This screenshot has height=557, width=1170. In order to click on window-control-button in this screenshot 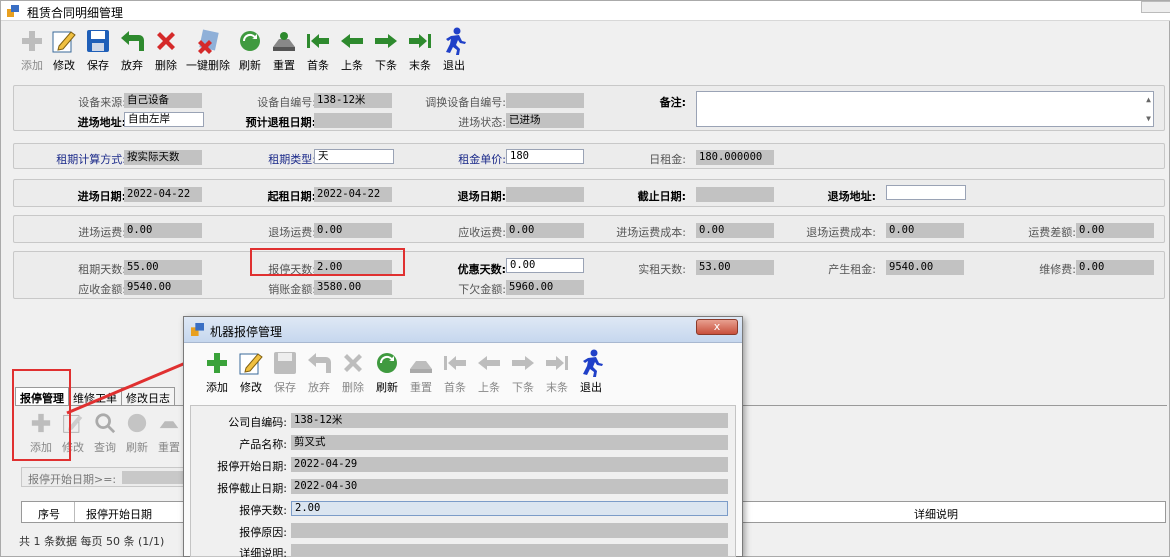, I will do `click(1155, 7)`.